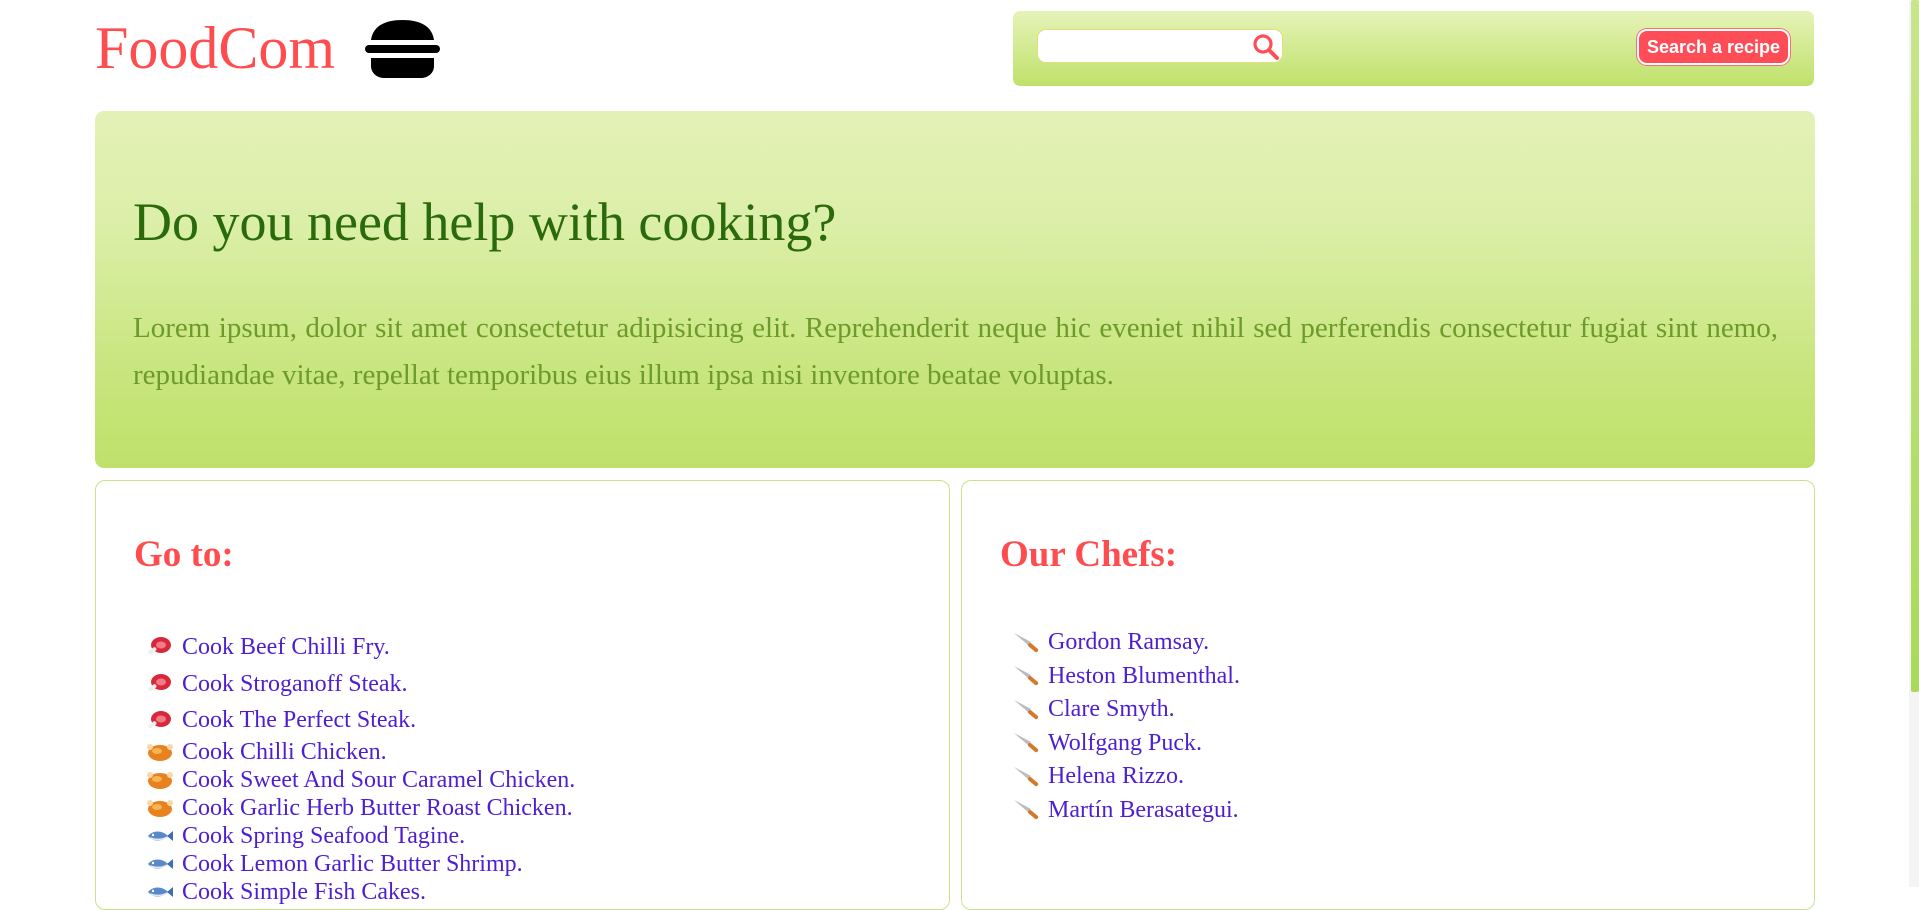 Image resolution: width=1919 pixels, height=910 pixels. I want to click on chef-link: Clare Smyth., so click(1111, 709).